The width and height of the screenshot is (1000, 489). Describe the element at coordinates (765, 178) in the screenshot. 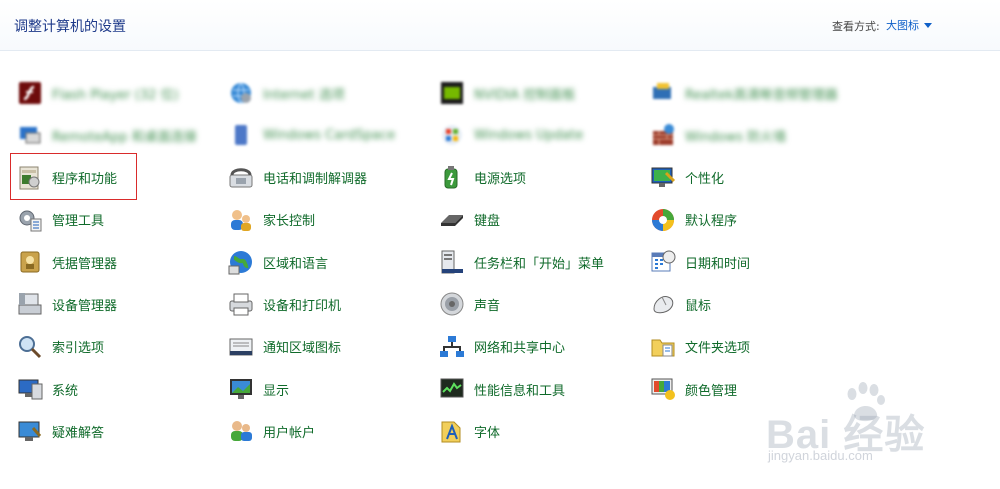

I see `control-panel-item: 个性化` at that location.